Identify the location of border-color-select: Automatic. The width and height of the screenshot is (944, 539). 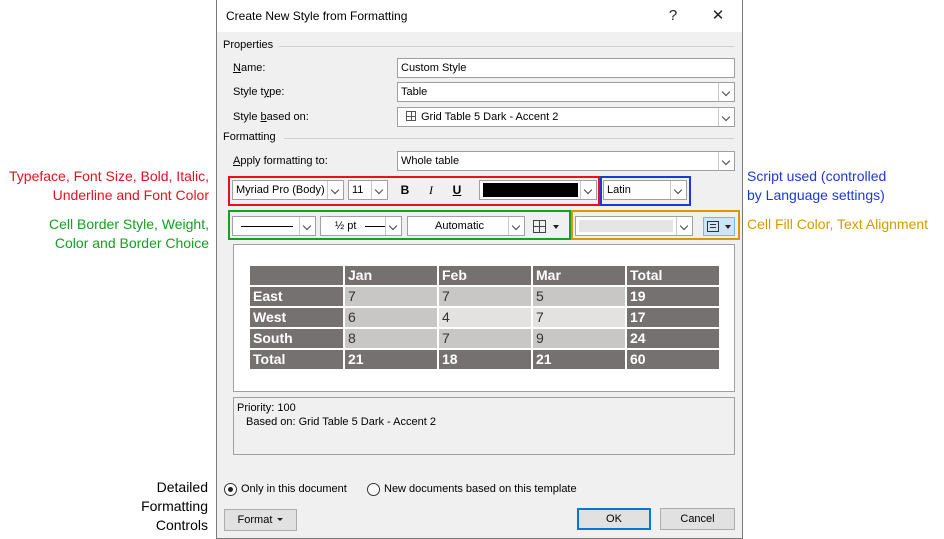
(466, 226).